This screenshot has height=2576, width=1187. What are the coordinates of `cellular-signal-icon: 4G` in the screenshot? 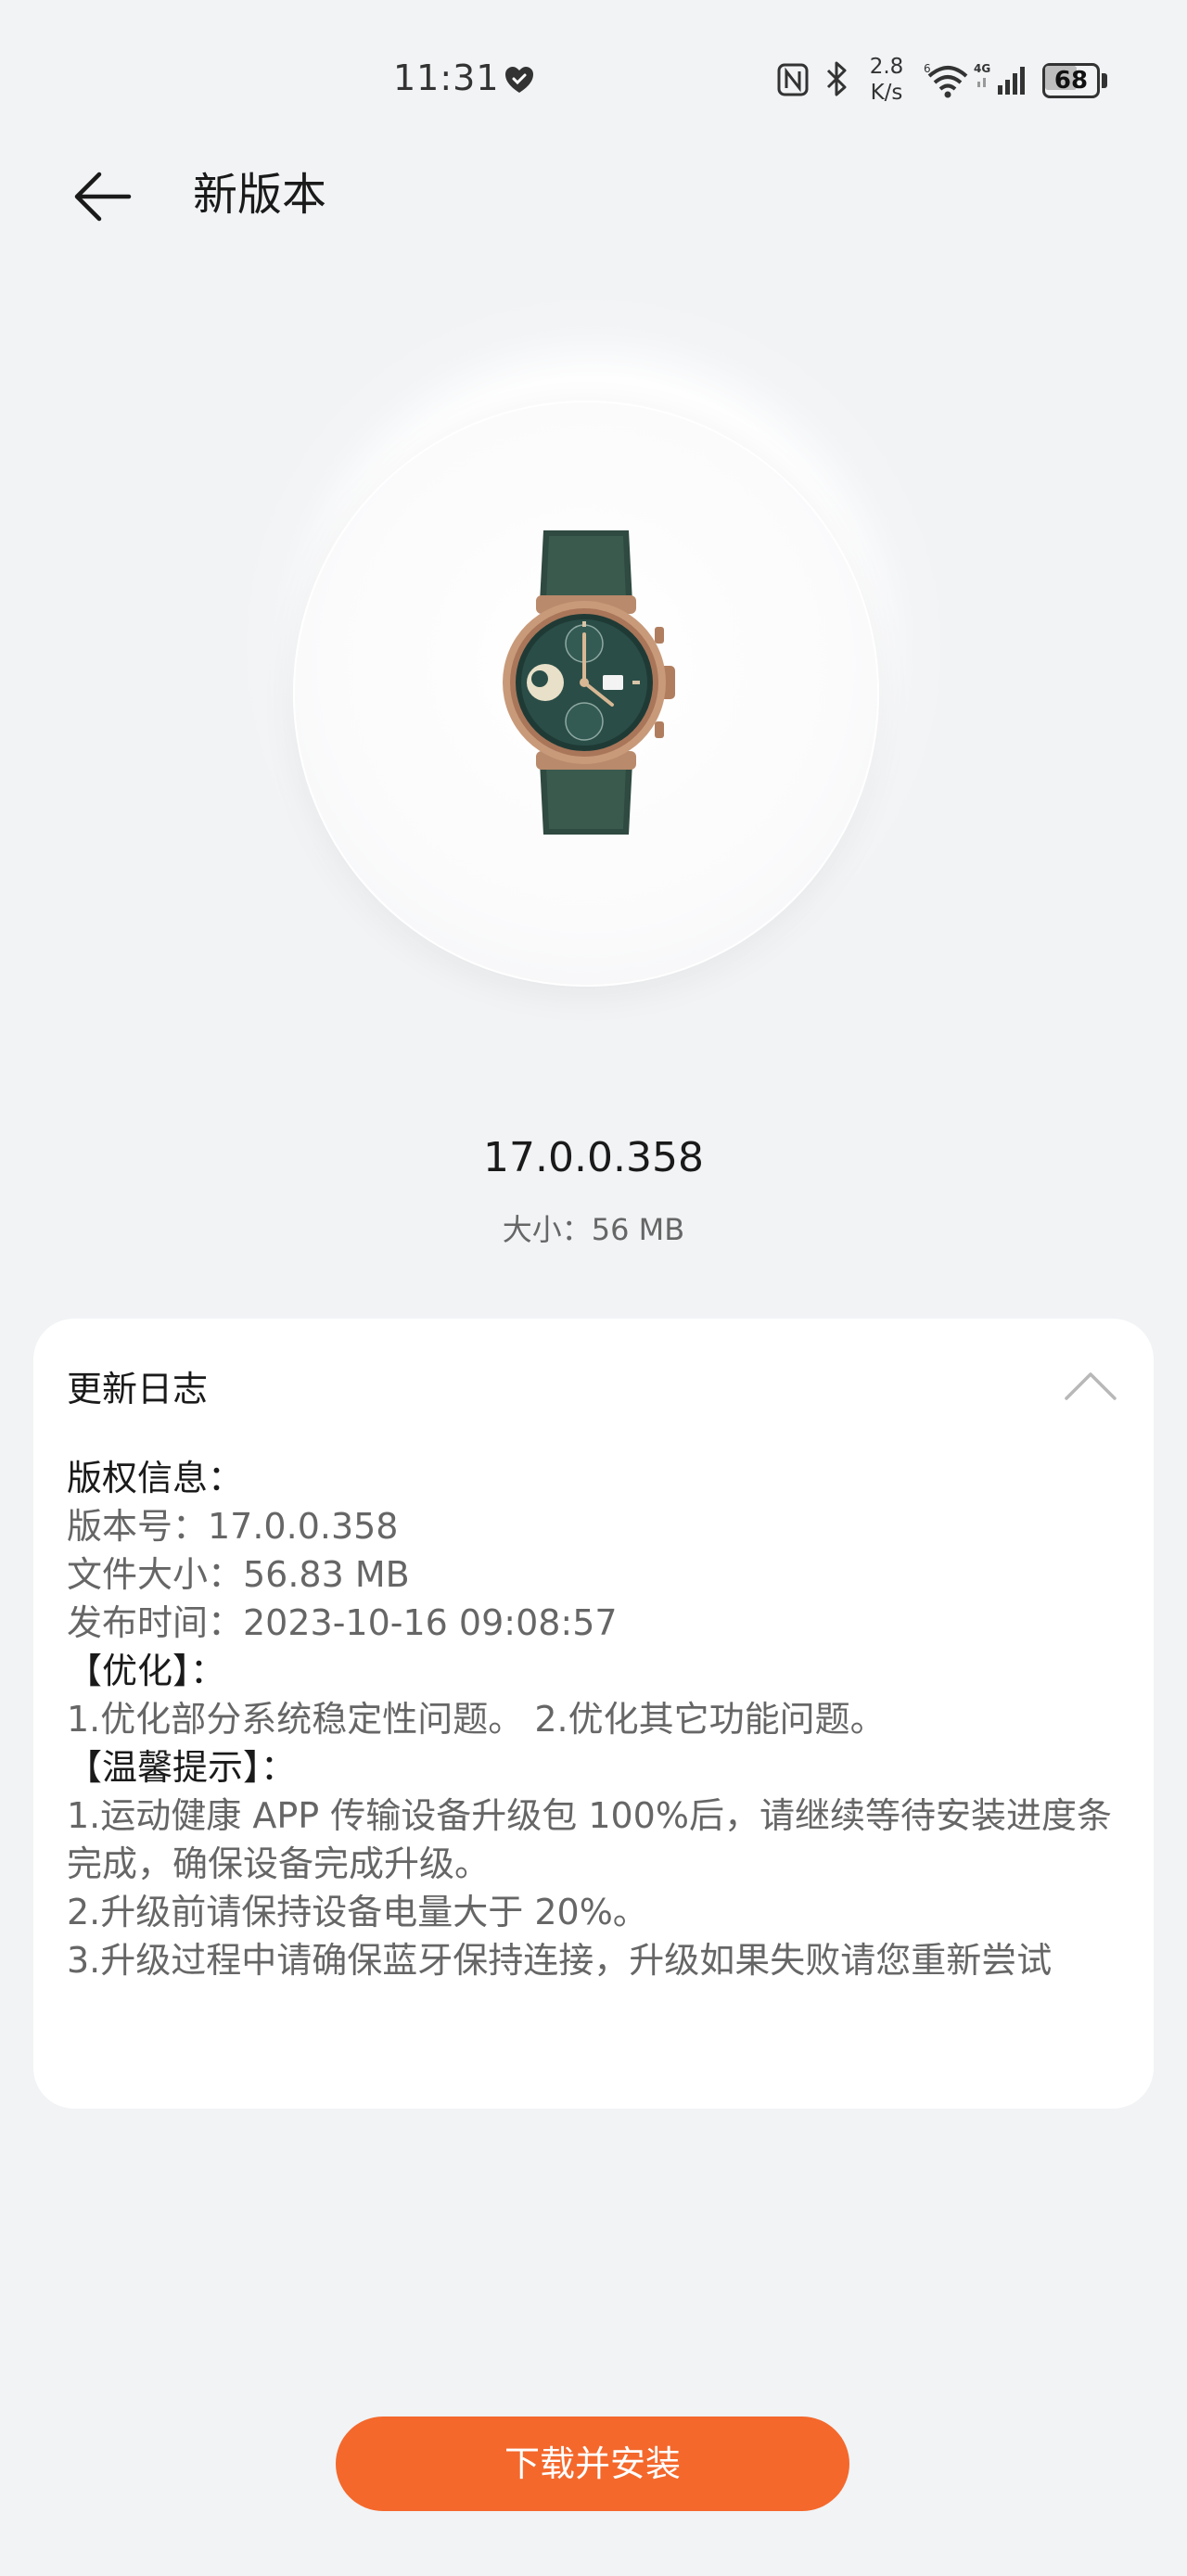 It's located at (999, 79).